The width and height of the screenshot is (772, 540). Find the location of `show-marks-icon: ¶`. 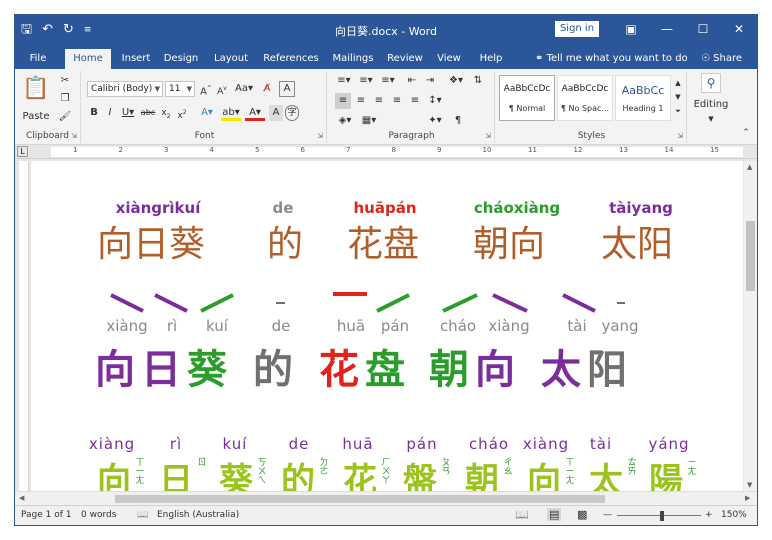

show-marks-icon: ¶ is located at coordinates (458, 121).